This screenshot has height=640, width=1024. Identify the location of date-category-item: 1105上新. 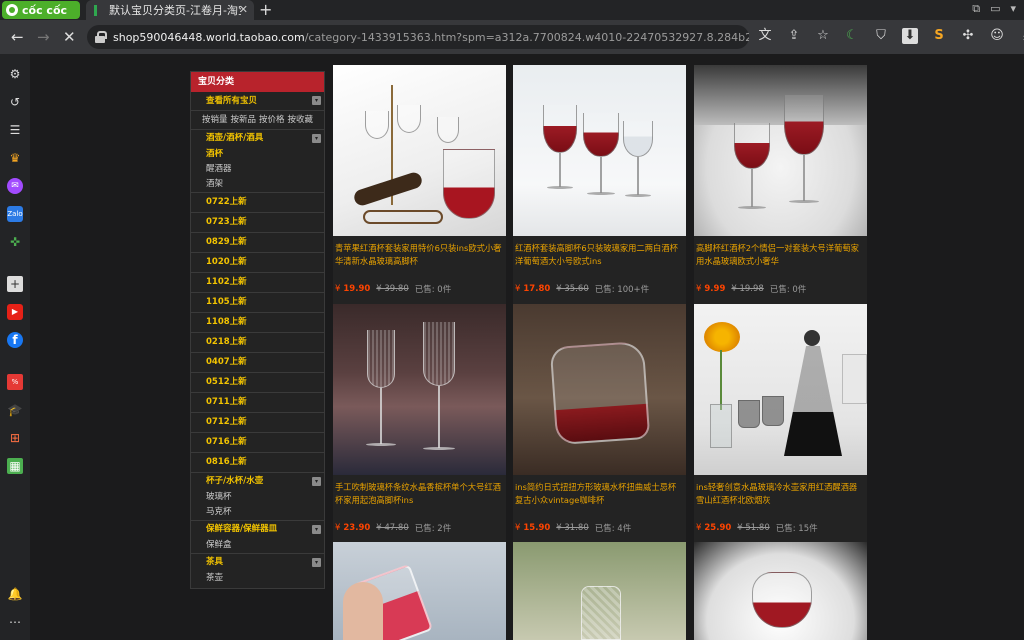
(257, 302).